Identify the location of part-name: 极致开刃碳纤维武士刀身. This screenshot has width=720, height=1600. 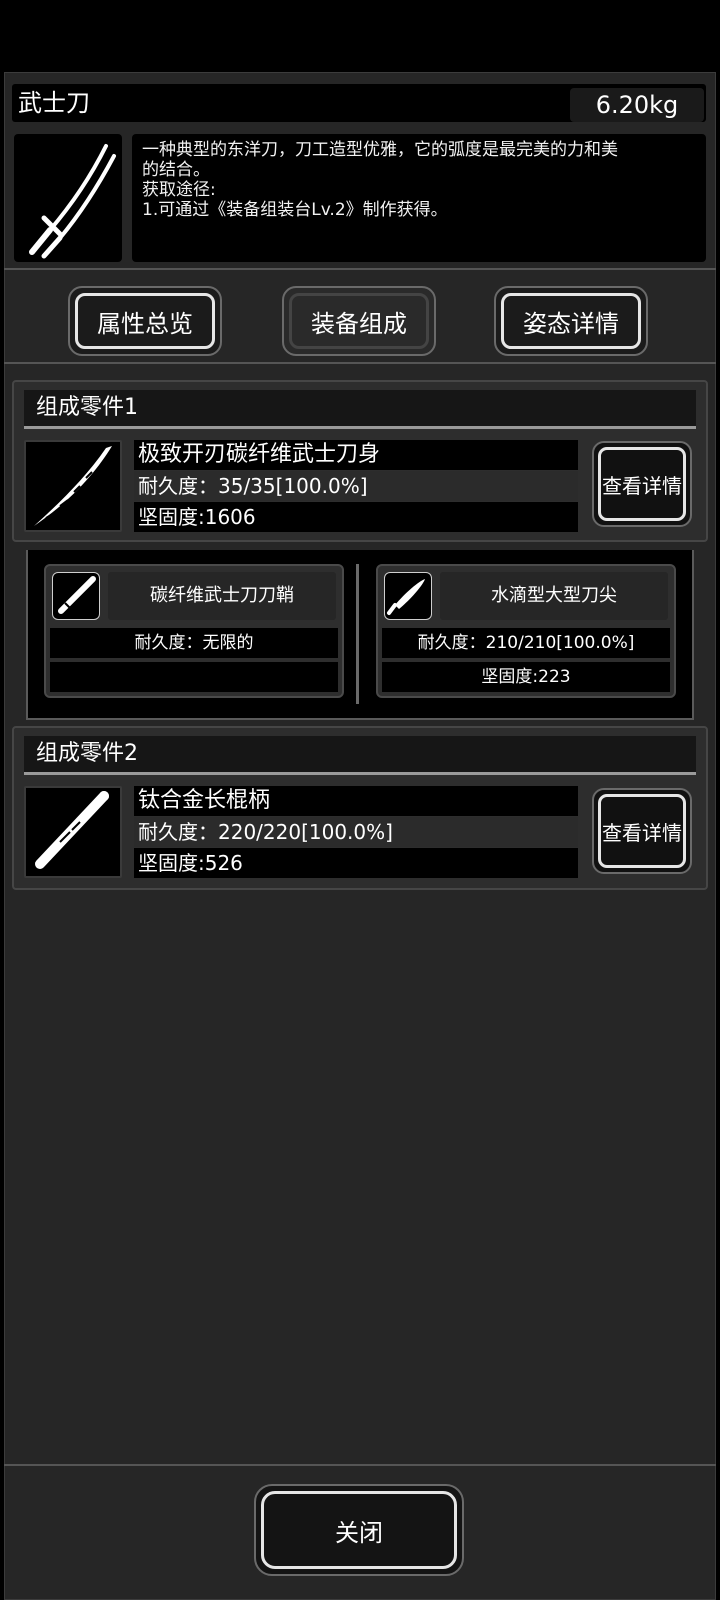
(356, 455).